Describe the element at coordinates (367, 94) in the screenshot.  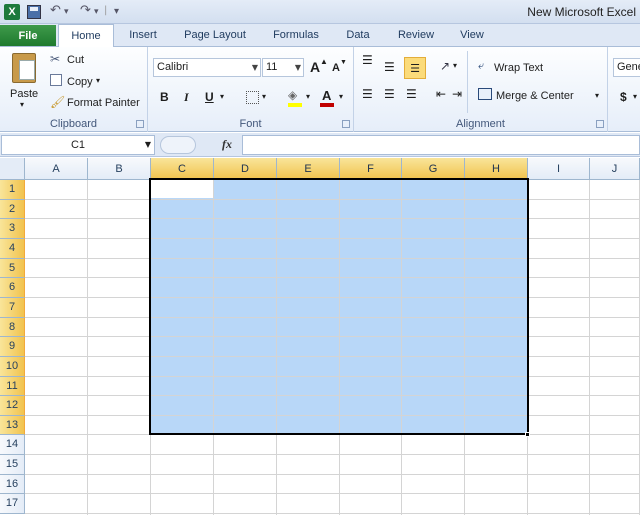
I see `align-left-icon: ☰` at that location.